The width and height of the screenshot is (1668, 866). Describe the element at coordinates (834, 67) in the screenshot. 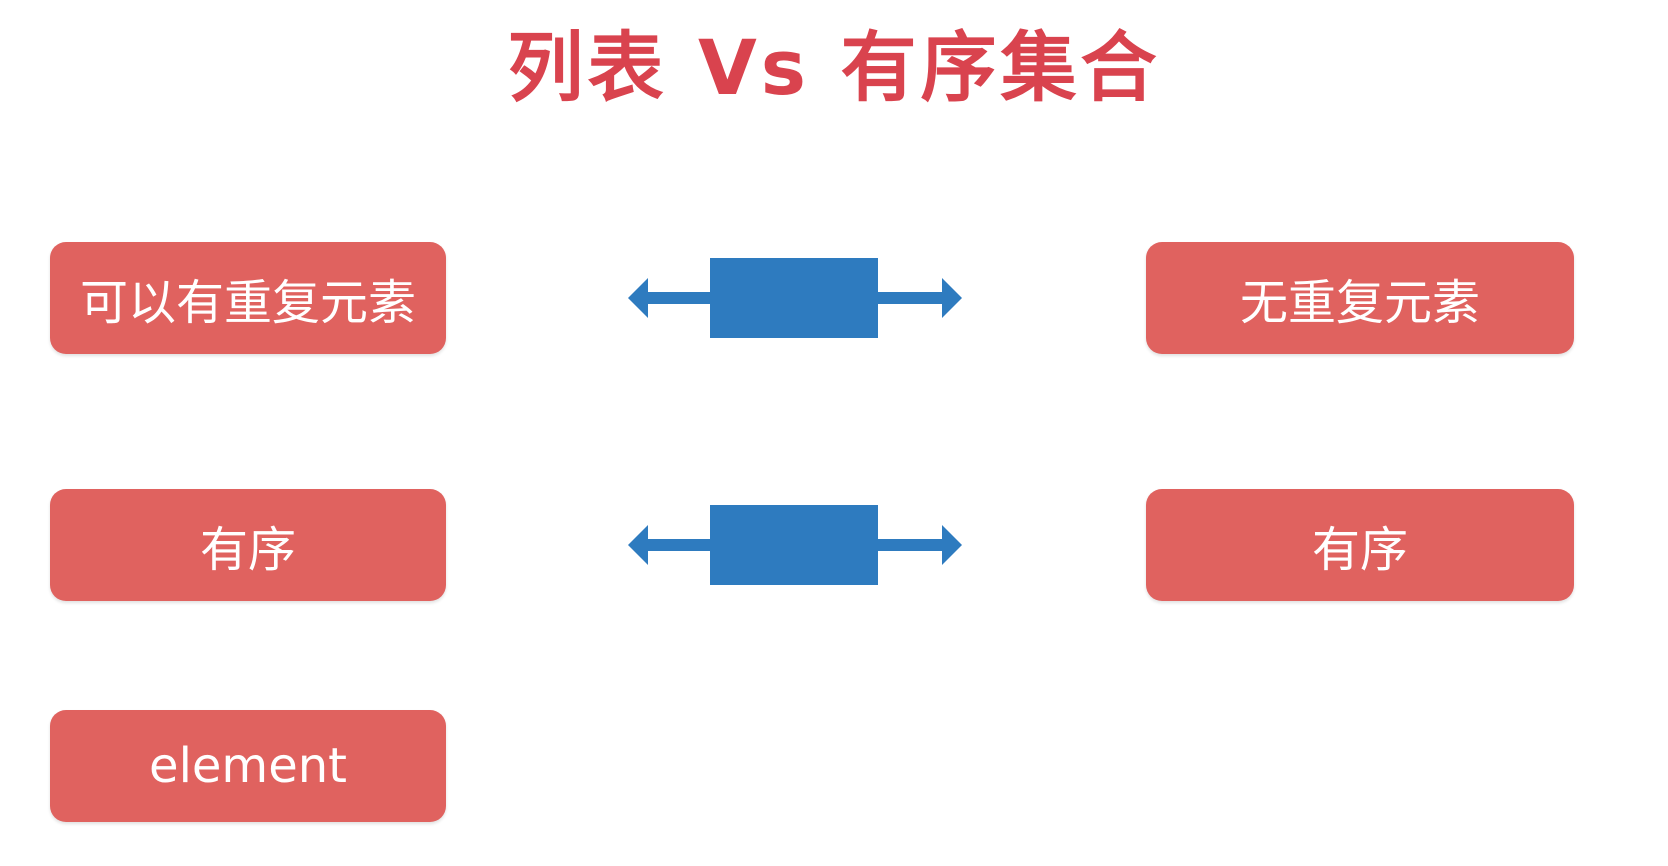

I see `slide-title: 列表 Vs 有序集合` at that location.